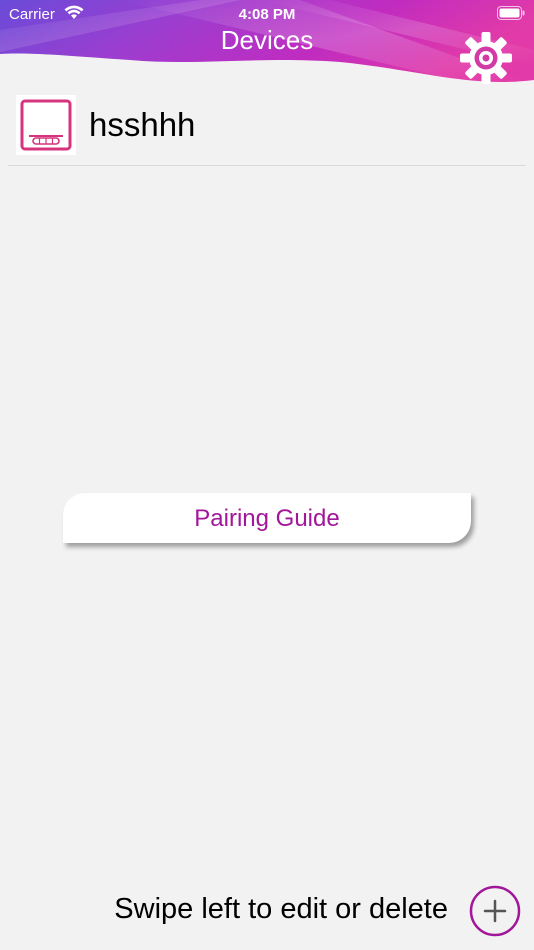 Image resolution: width=534 pixels, height=950 pixels. I want to click on status-bar: Carrier 4:08 PM, so click(267, 14).